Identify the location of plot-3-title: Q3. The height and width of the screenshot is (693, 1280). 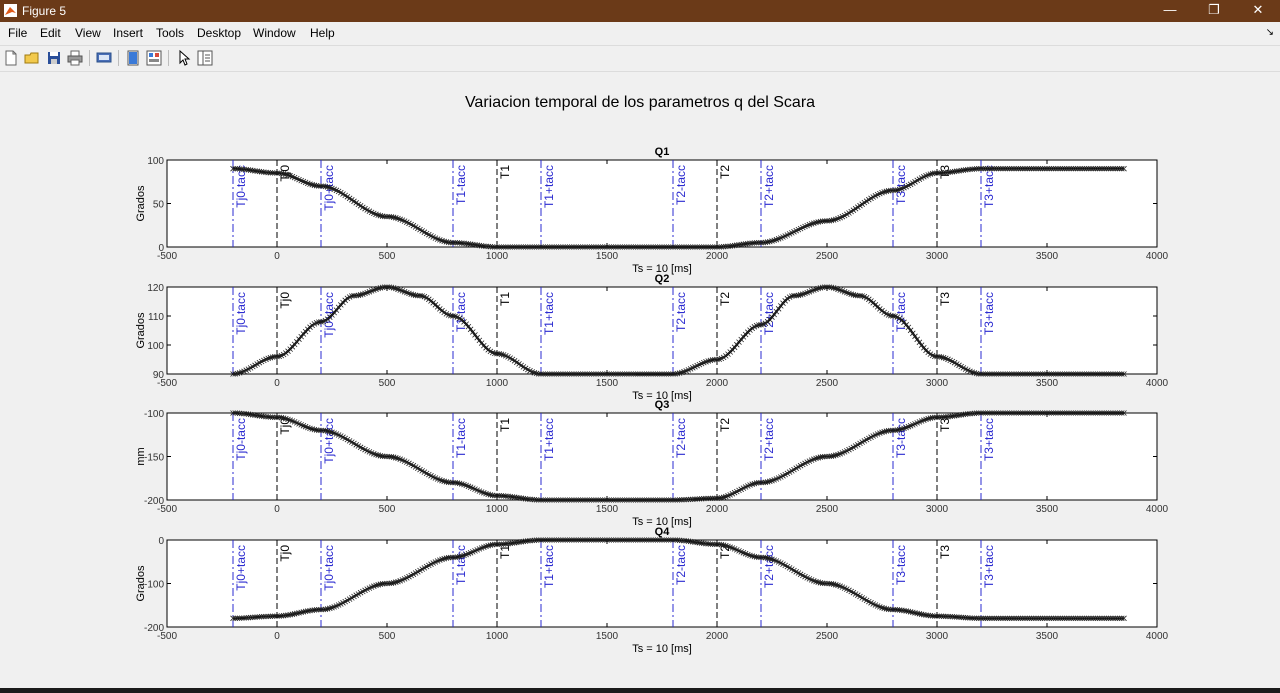
(662, 405).